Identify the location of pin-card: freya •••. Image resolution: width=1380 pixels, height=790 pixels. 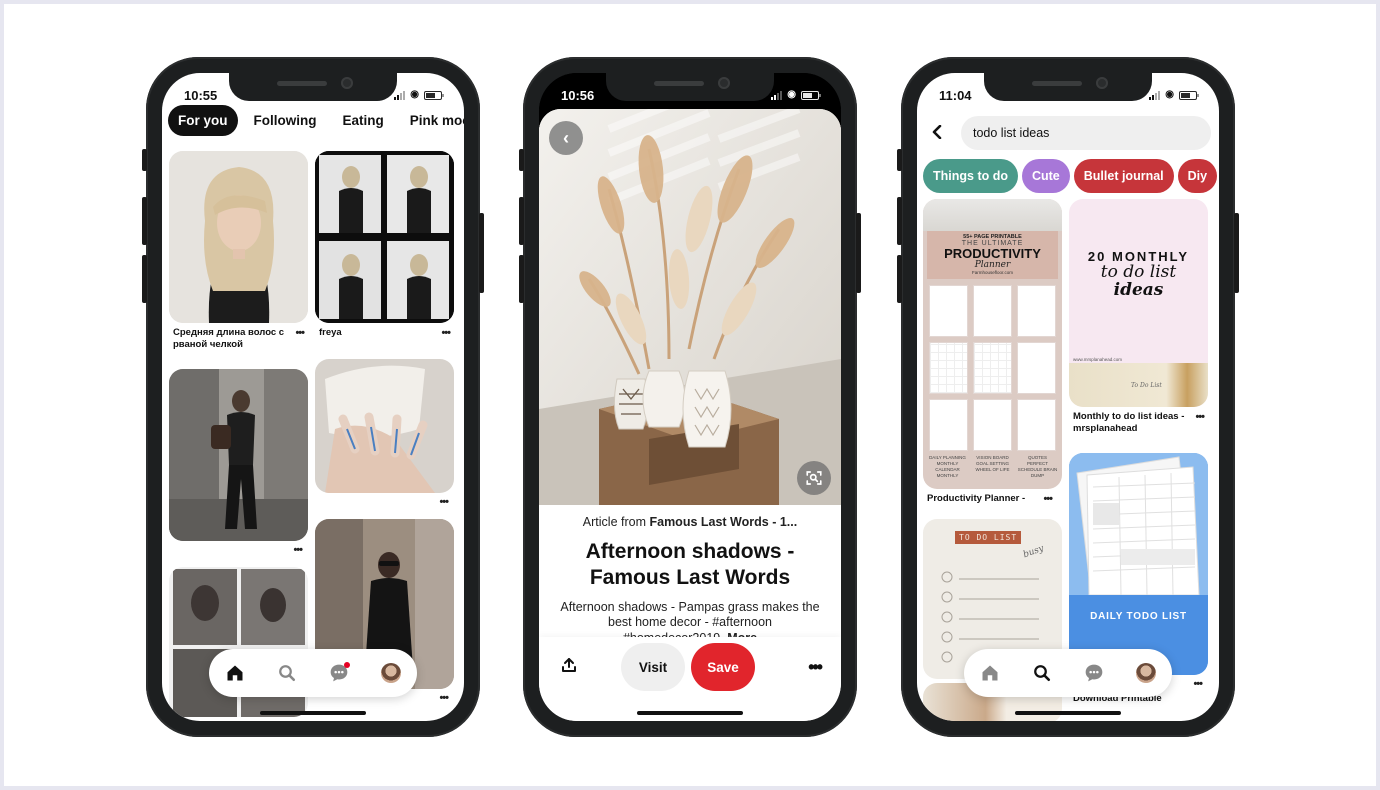
(384, 246).